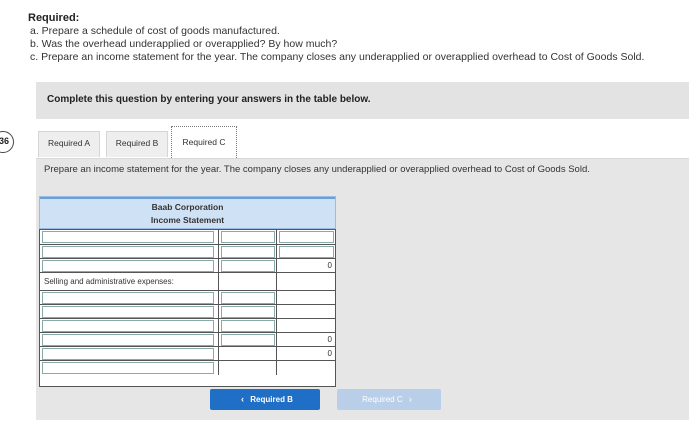  Describe the element at coordinates (137, 144) in the screenshot. I see `tab-required-b: Required B` at that location.